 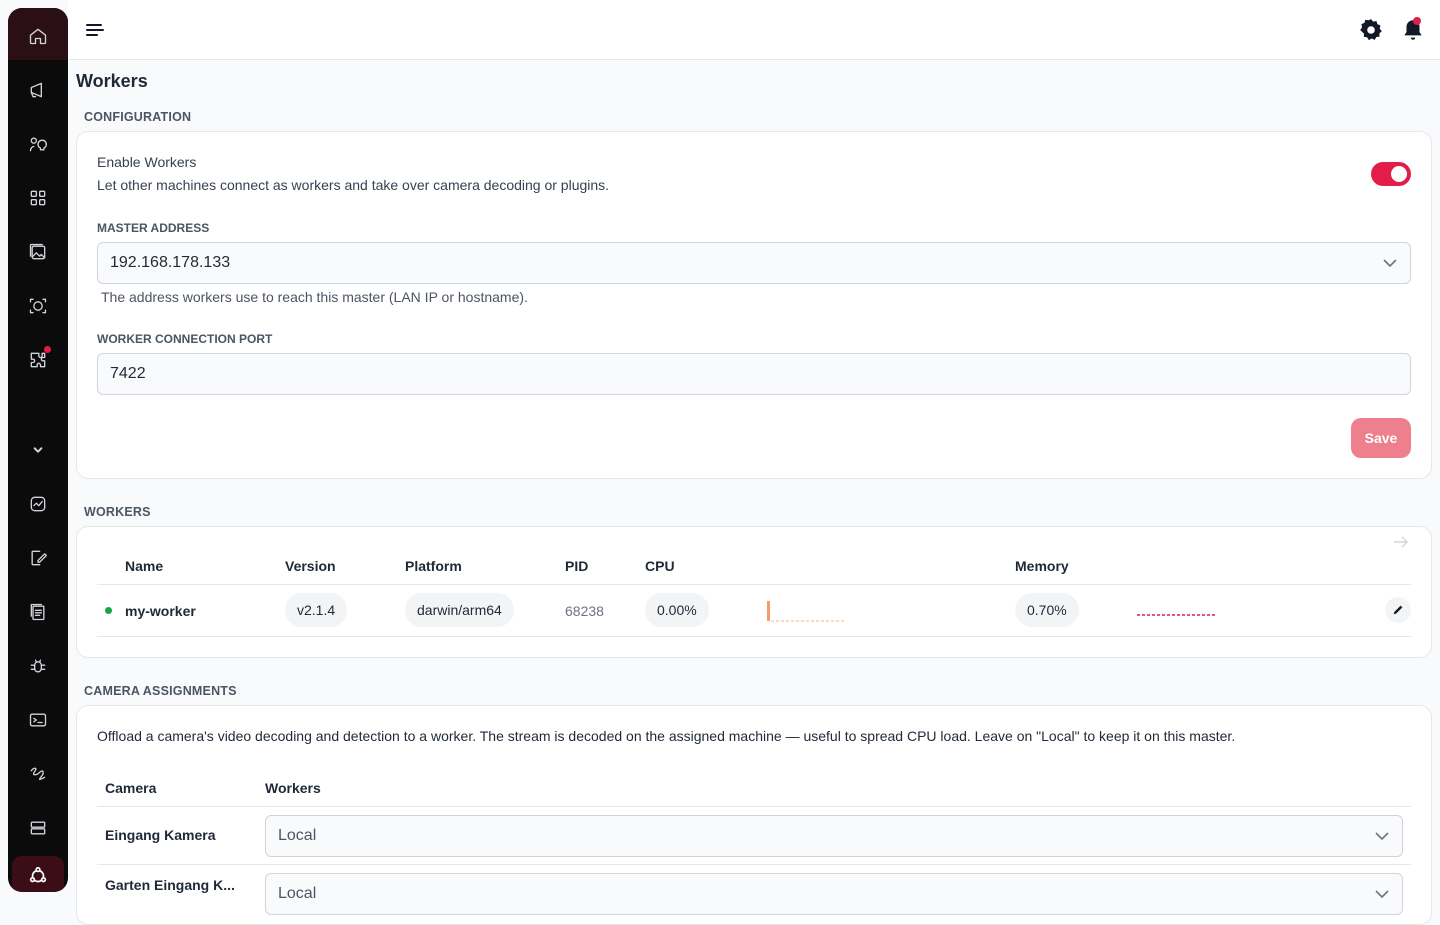 I want to click on page-title: Workers, so click(x=112, y=81).